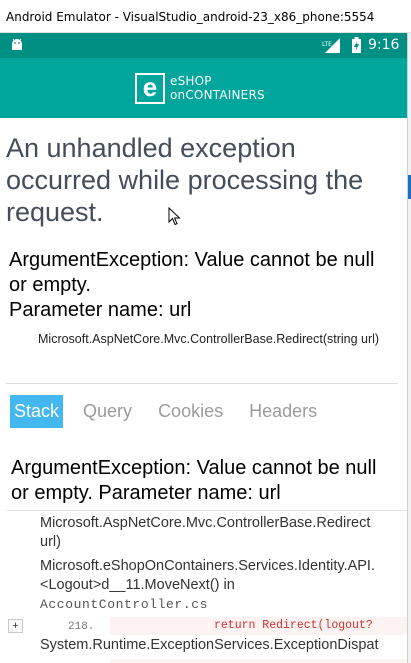  I want to click on source-code-row, so click(258, 661).